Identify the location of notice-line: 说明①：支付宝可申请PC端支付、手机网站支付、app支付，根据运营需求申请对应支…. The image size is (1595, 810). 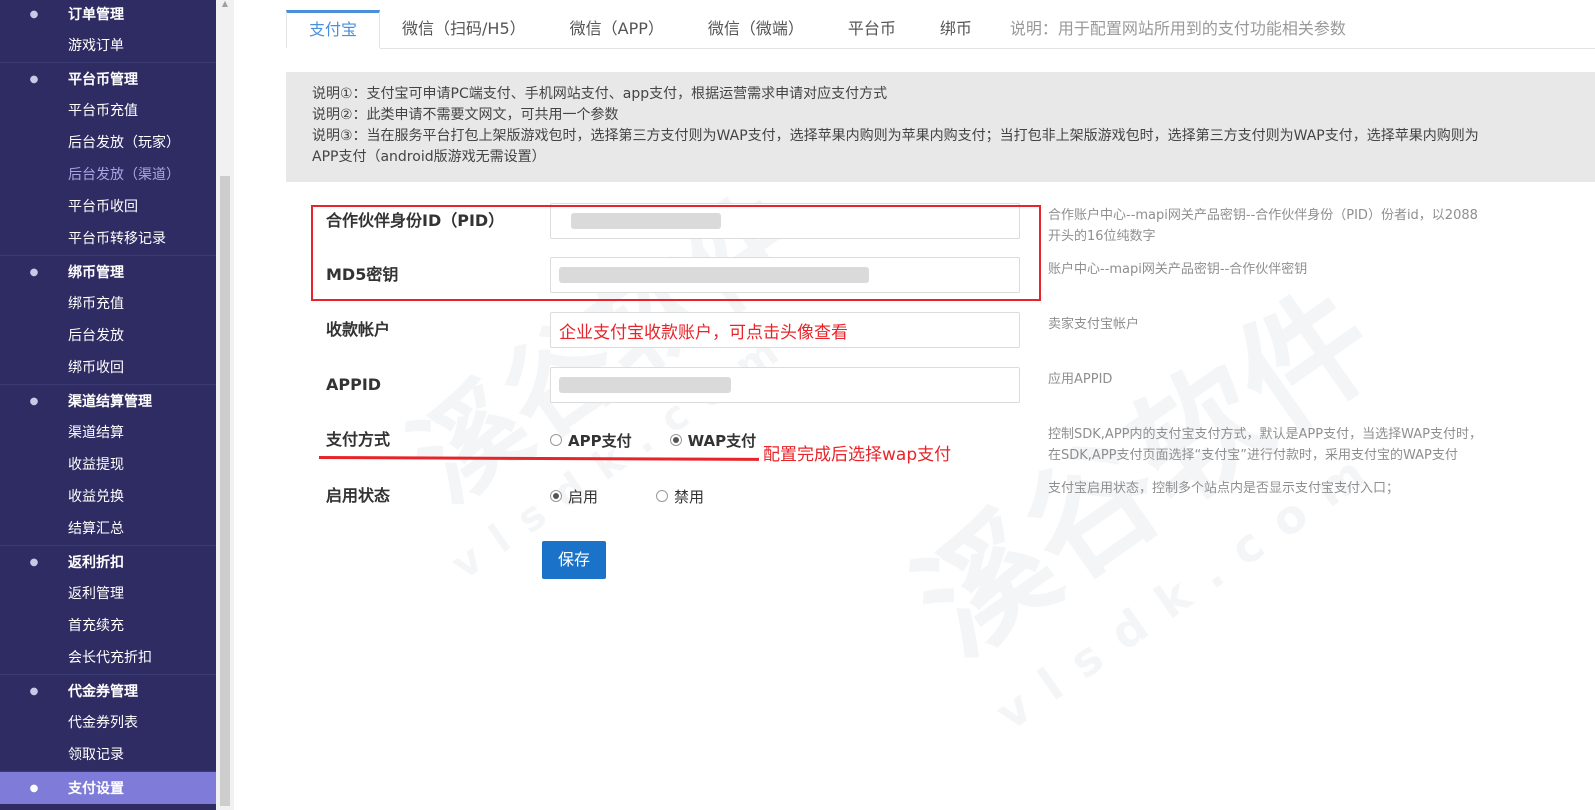
(600, 94).